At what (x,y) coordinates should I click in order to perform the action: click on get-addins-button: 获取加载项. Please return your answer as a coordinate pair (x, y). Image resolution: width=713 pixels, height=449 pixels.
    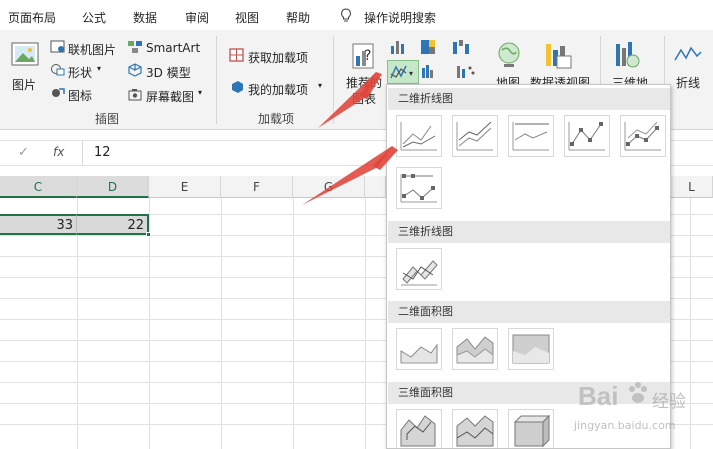
    Looking at the image, I should click on (278, 57).